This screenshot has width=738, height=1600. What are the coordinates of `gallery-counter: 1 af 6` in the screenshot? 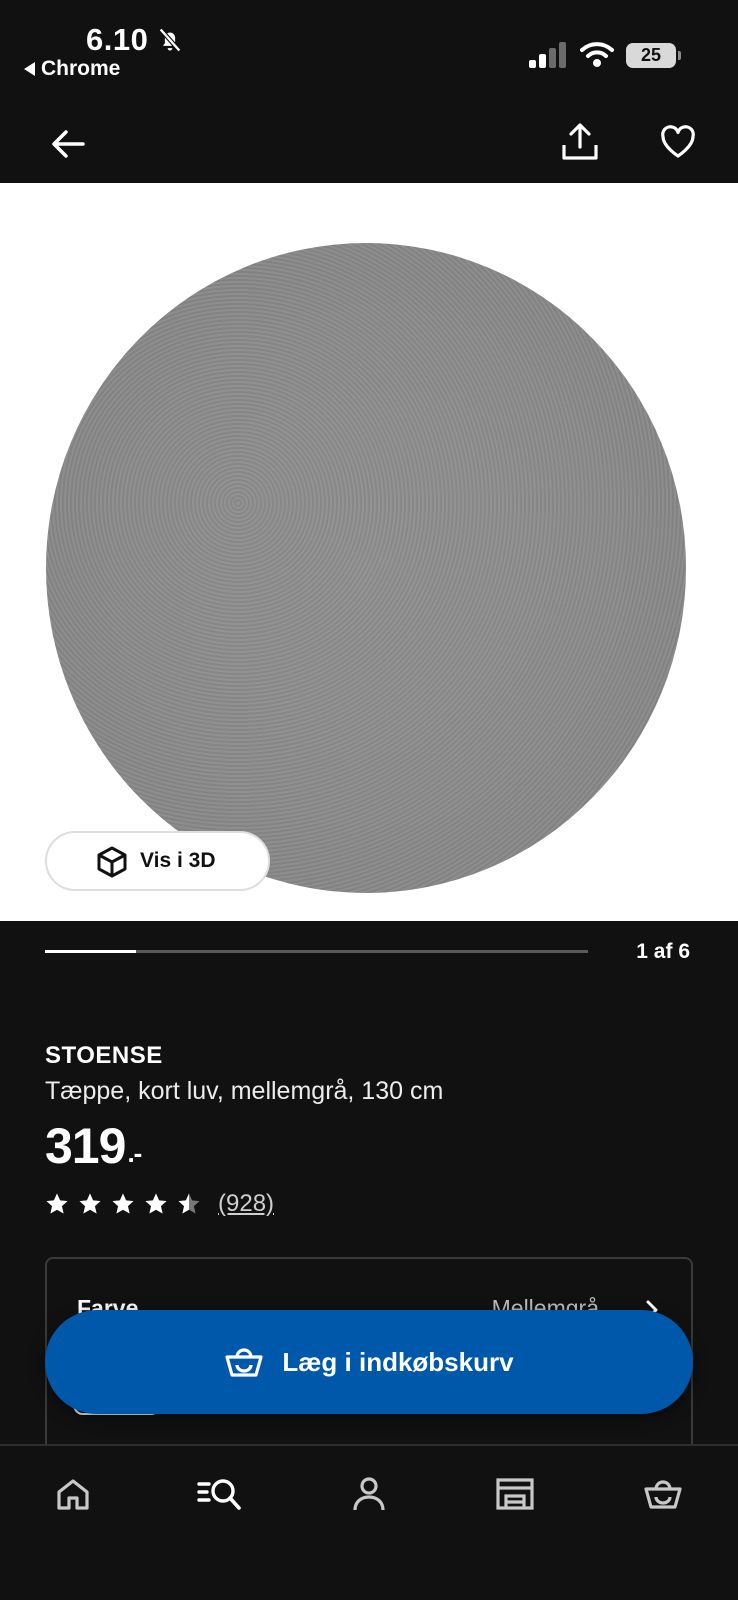 It's located at (663, 951).